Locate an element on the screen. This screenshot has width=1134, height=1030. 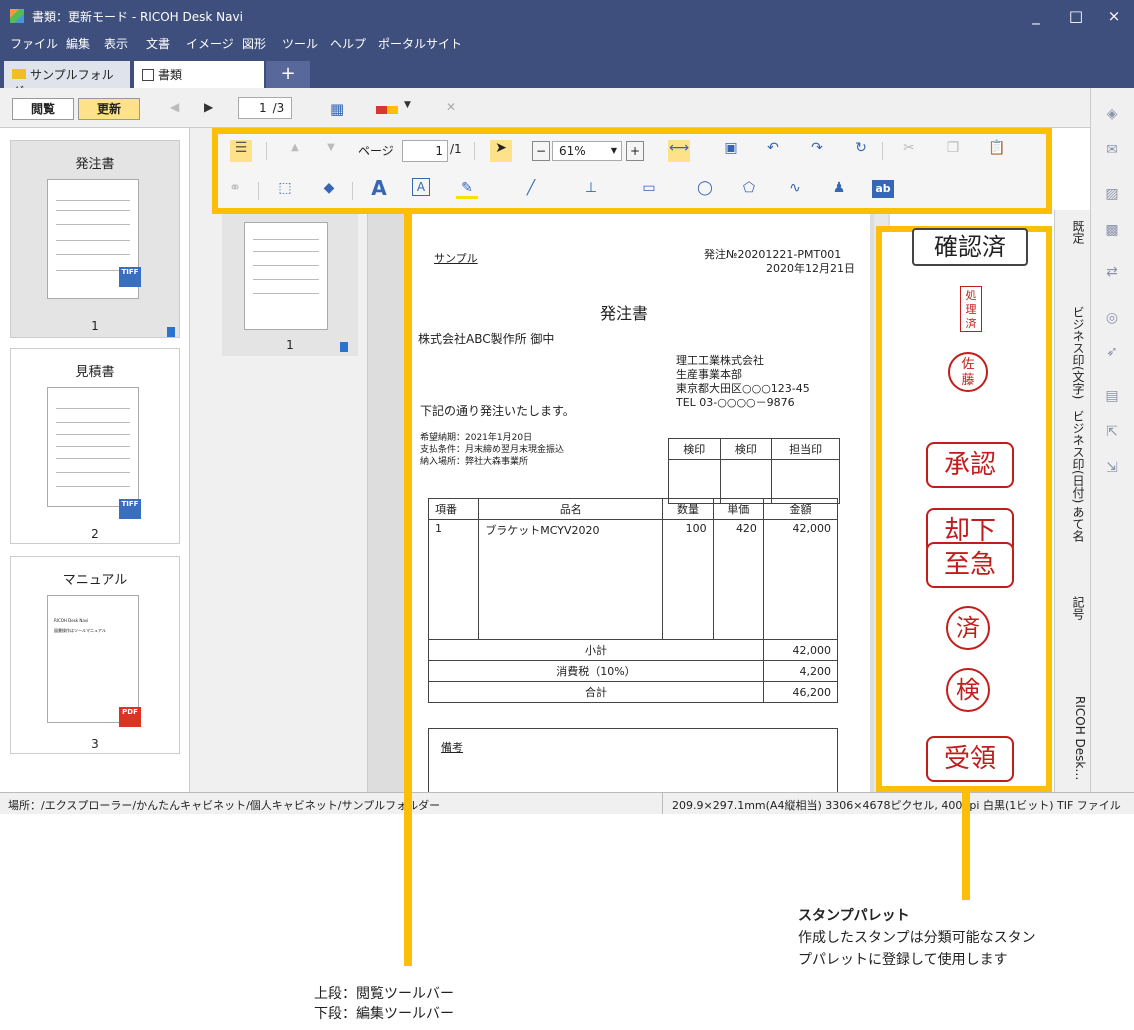
image-export-icon: ▨ is located at coordinates (1112, 195).